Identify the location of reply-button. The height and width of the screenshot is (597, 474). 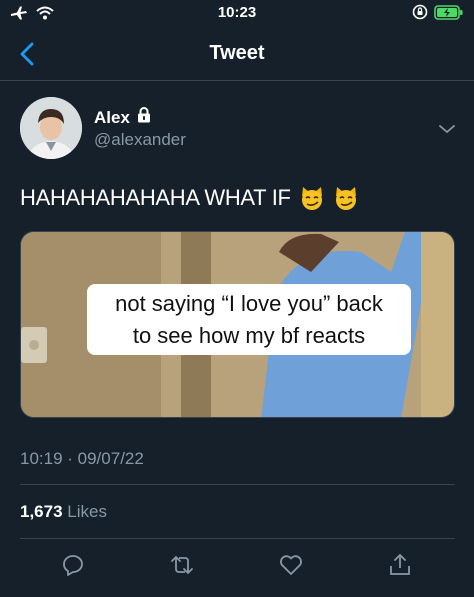
(73, 565).